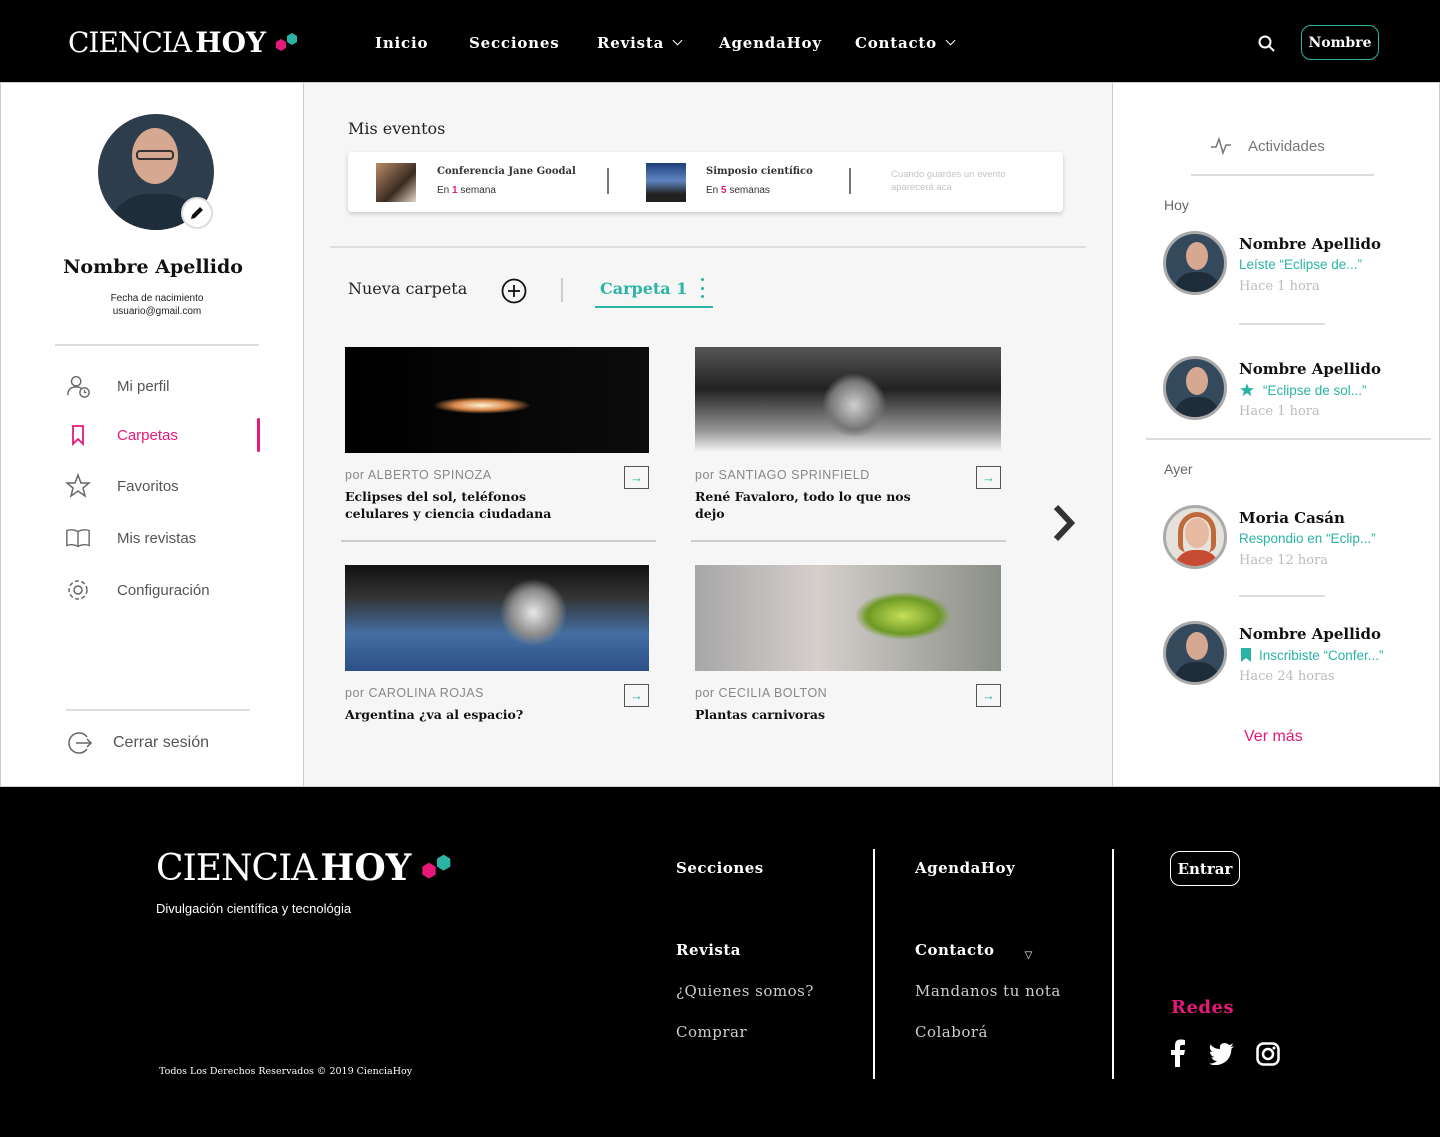  What do you see at coordinates (401, 43) in the screenshot?
I see `nav-inicio: Inicio` at bounding box center [401, 43].